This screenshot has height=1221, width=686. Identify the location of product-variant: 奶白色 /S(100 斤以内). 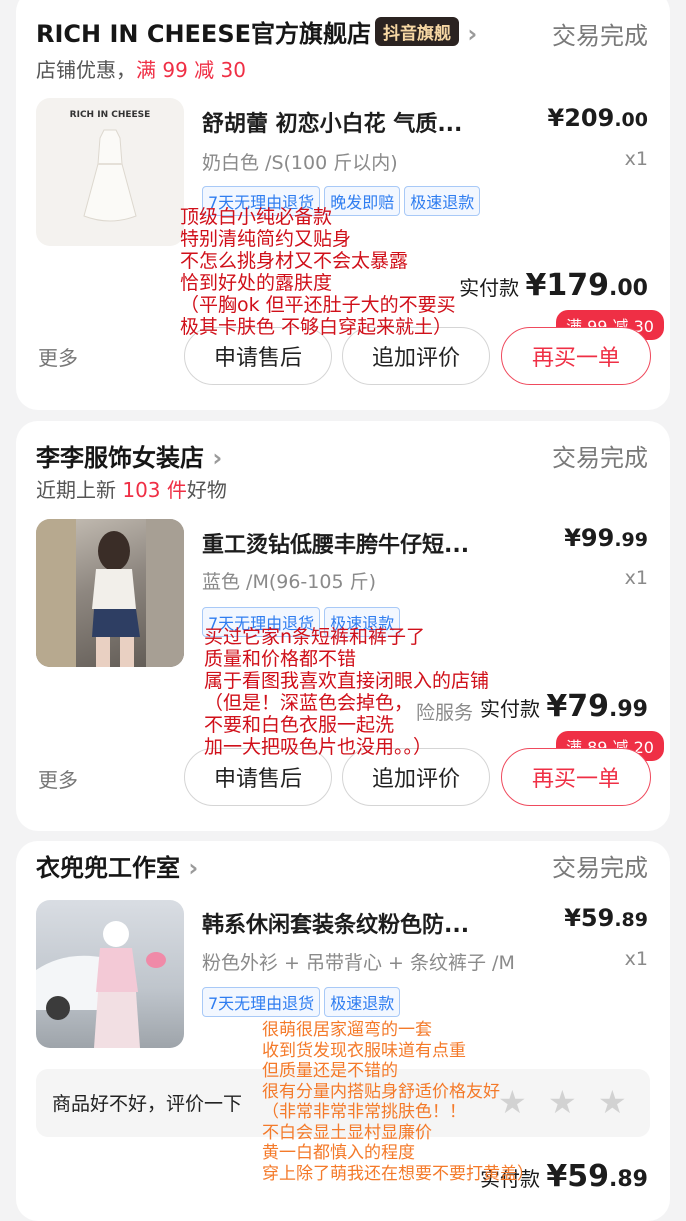
(300, 163).